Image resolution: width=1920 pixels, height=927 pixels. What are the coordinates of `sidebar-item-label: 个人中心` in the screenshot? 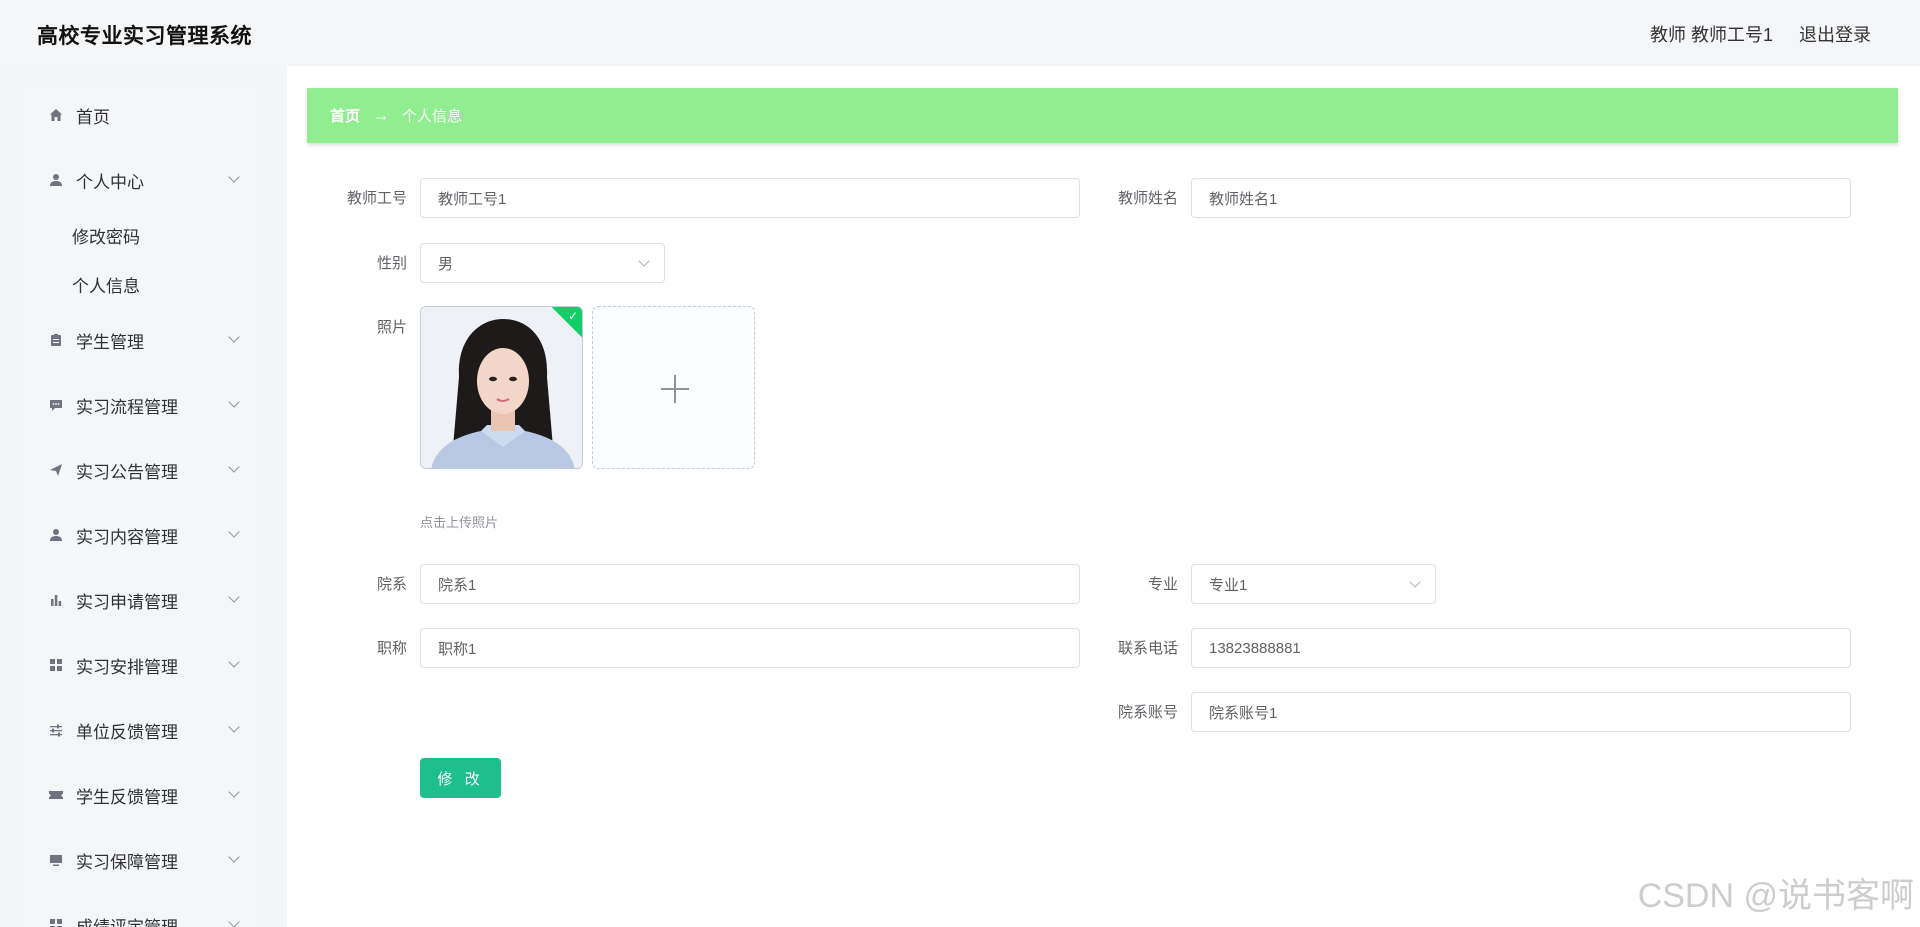 It's located at (110, 182).